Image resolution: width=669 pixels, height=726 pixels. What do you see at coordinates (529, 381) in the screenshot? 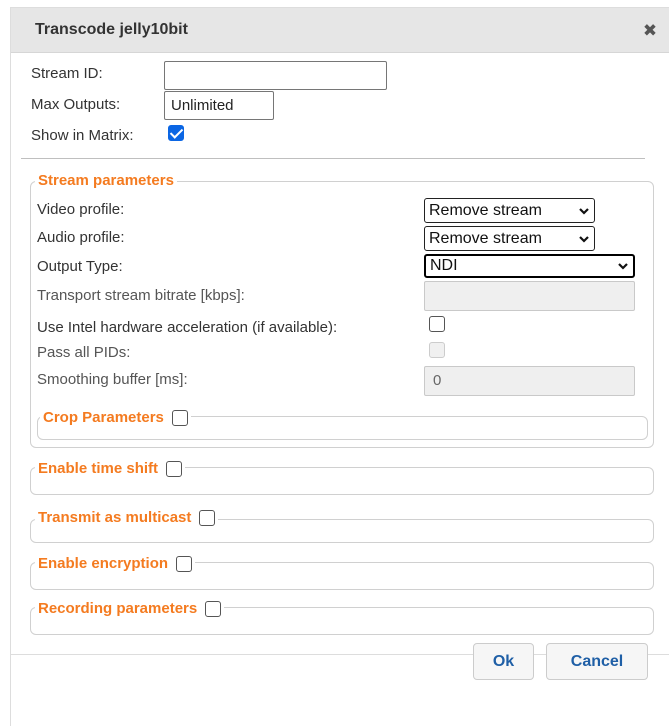
I see `smoothing-buffer-input: 0` at bounding box center [529, 381].